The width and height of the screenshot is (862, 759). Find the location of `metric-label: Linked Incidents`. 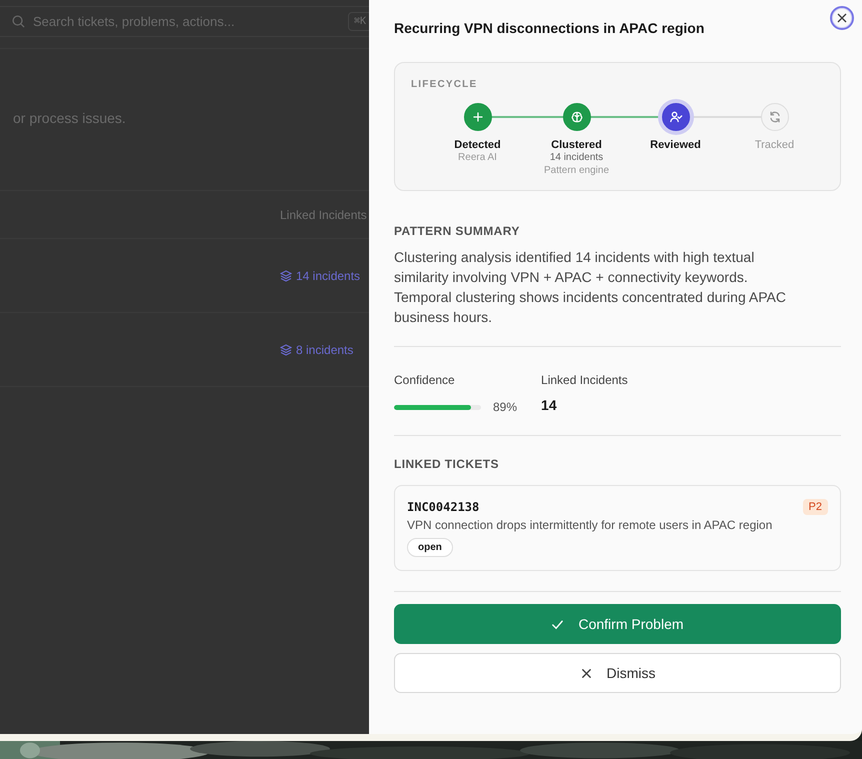

metric-label: Linked Incidents is located at coordinates (584, 380).